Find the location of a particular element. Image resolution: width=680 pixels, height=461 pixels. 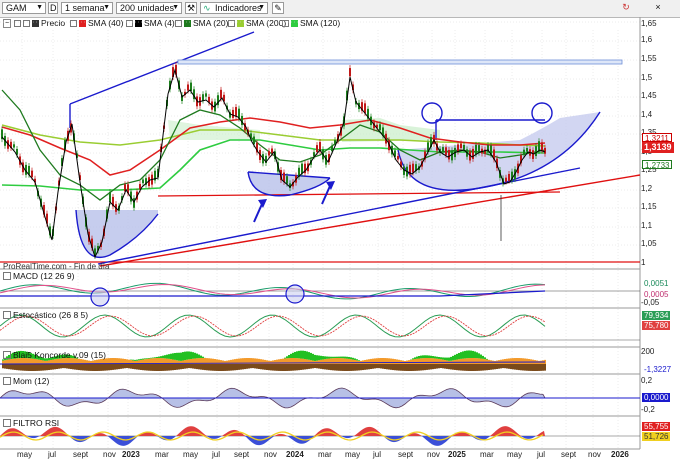

macd-axis-tick: -0,05 is located at coordinates (650, 302).